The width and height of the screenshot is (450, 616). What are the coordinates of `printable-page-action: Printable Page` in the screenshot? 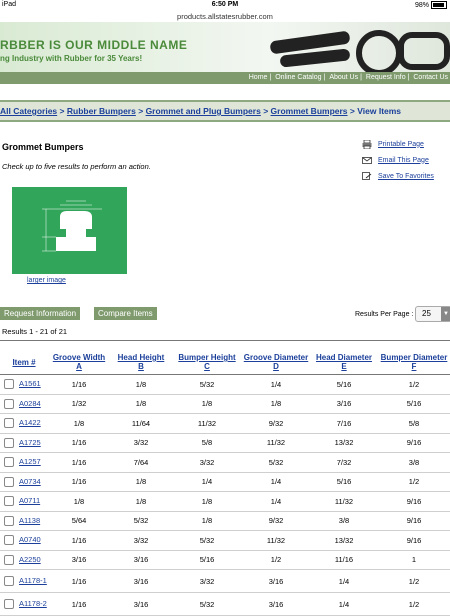 It's located at (398, 144).